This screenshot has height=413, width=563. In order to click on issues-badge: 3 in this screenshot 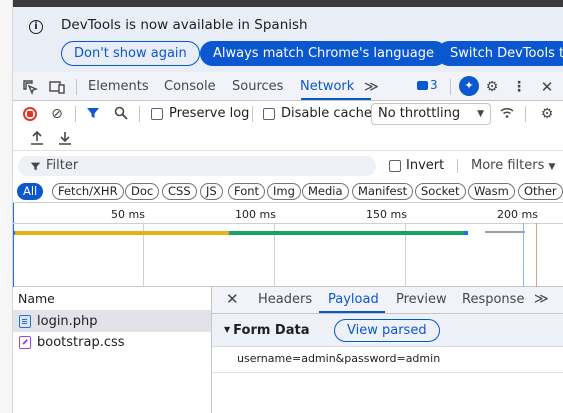, I will do `click(427, 85)`.